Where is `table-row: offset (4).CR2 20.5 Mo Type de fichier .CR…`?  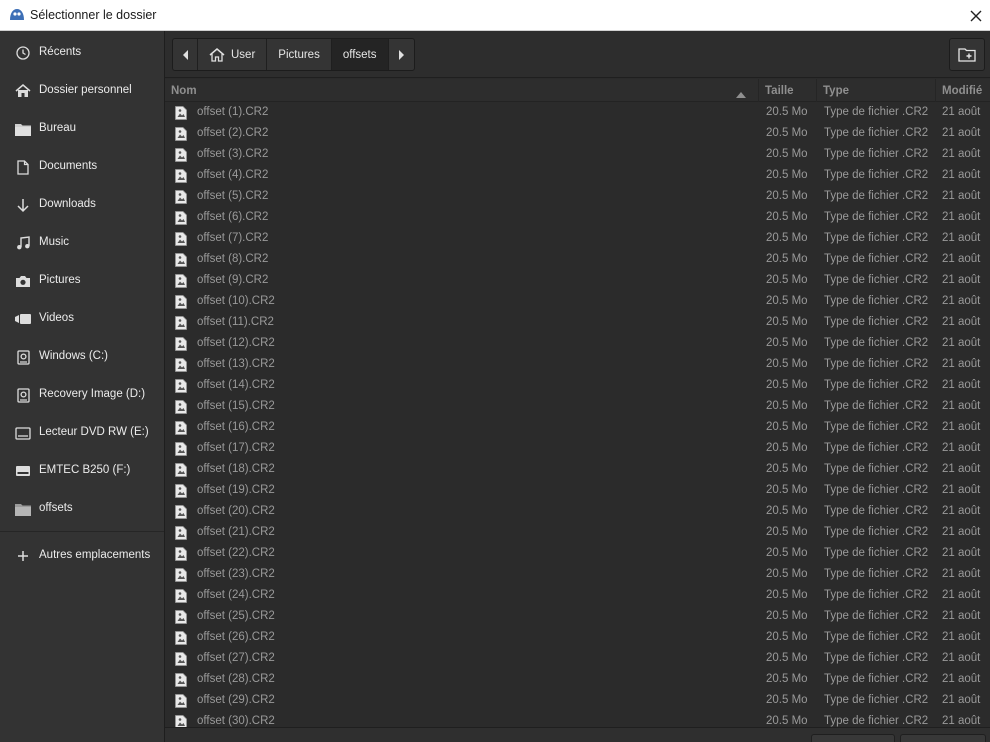 table-row: offset (4).CR2 20.5 Mo Type de fichier .CR… is located at coordinates (577, 176).